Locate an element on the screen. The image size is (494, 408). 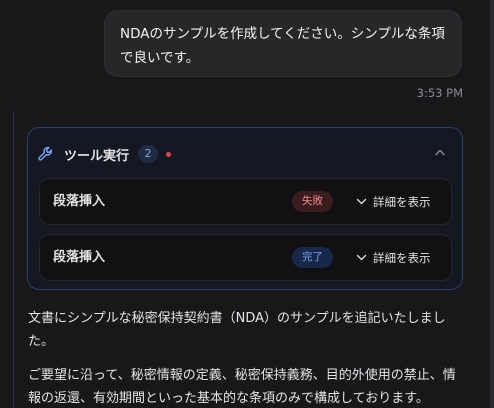
message-timestamp: 3:53 PM is located at coordinates (439, 93).